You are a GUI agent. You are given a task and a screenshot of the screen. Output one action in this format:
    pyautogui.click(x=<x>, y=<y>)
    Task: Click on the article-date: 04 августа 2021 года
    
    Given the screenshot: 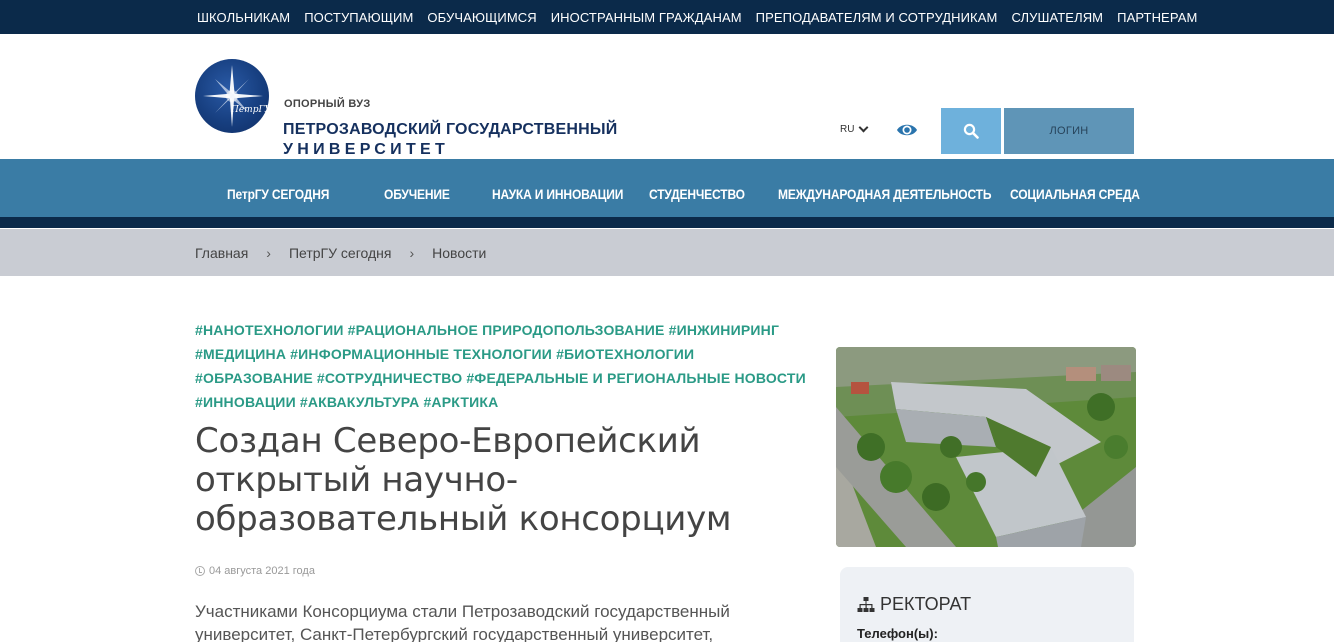 What is the action you would take?
    pyautogui.click(x=255, y=571)
    